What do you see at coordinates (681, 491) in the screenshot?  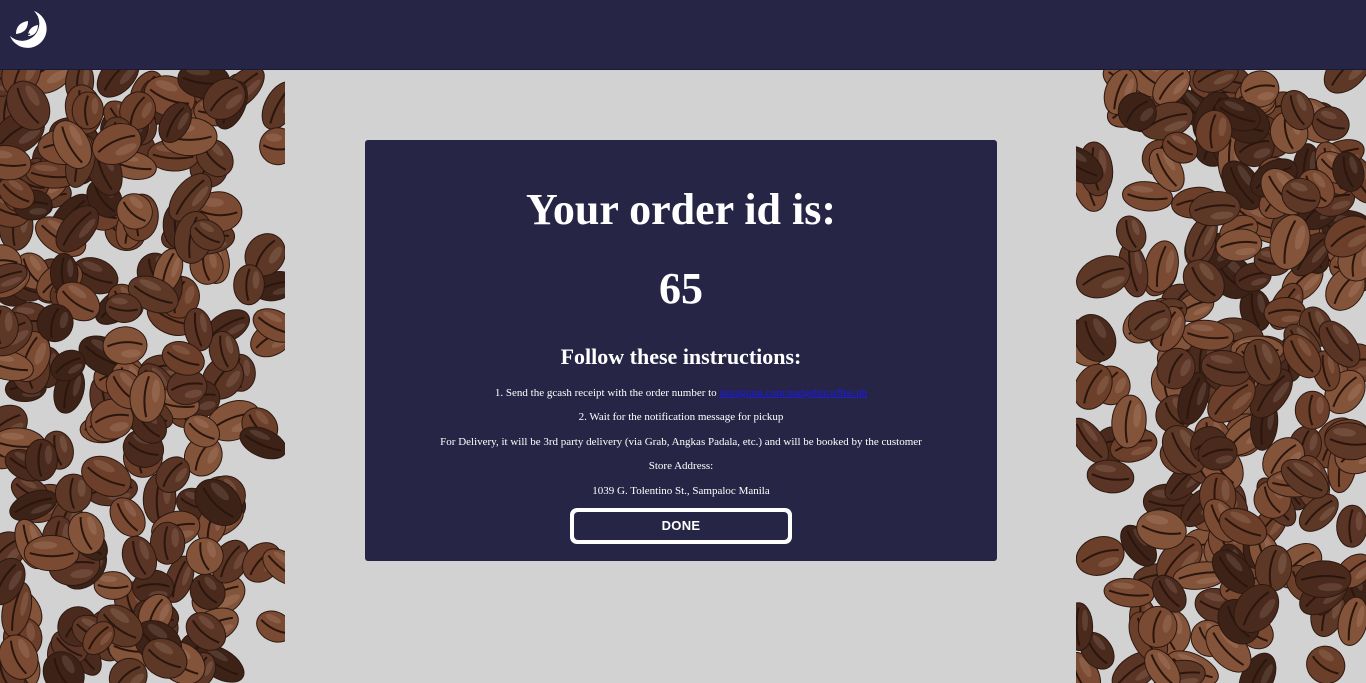 I see `store-address: 1039 G. Tolentino St., Sampaloc Manila` at bounding box center [681, 491].